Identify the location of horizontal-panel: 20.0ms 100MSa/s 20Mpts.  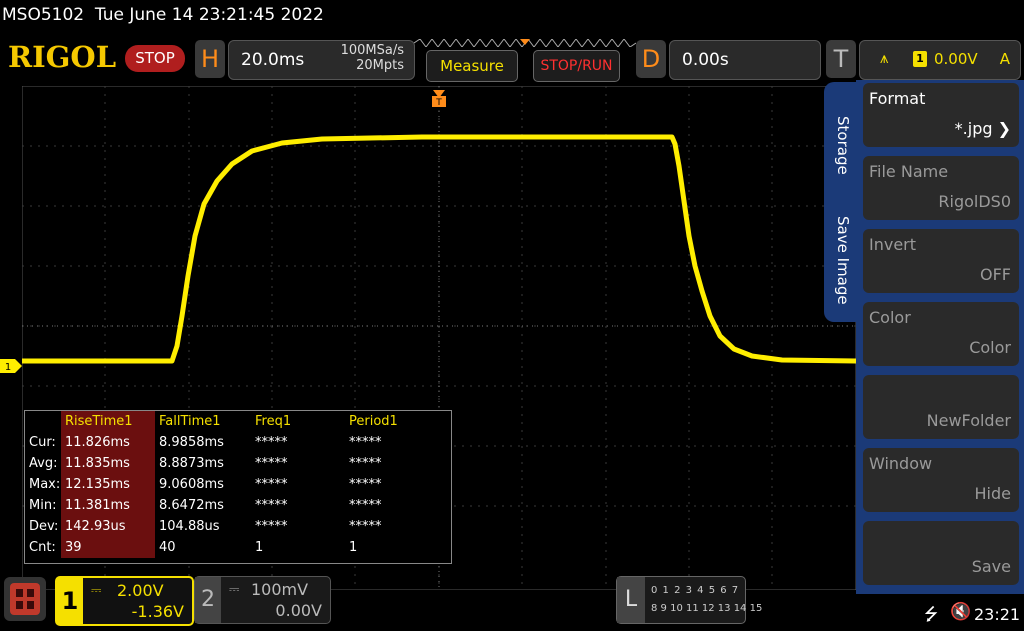
(321, 60).